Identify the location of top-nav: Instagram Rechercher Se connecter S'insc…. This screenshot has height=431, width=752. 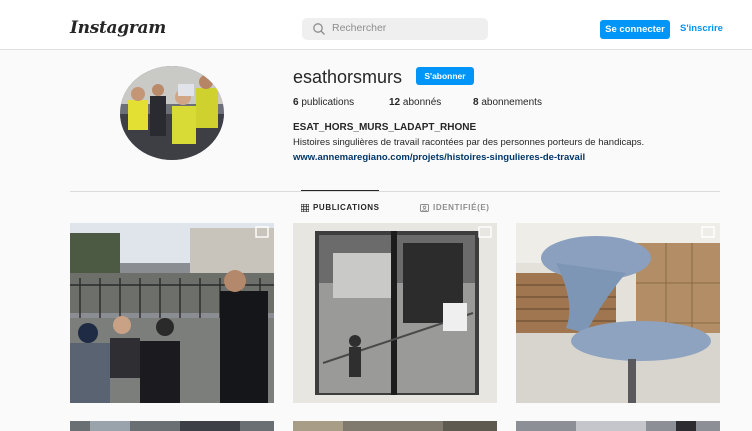
(376, 29).